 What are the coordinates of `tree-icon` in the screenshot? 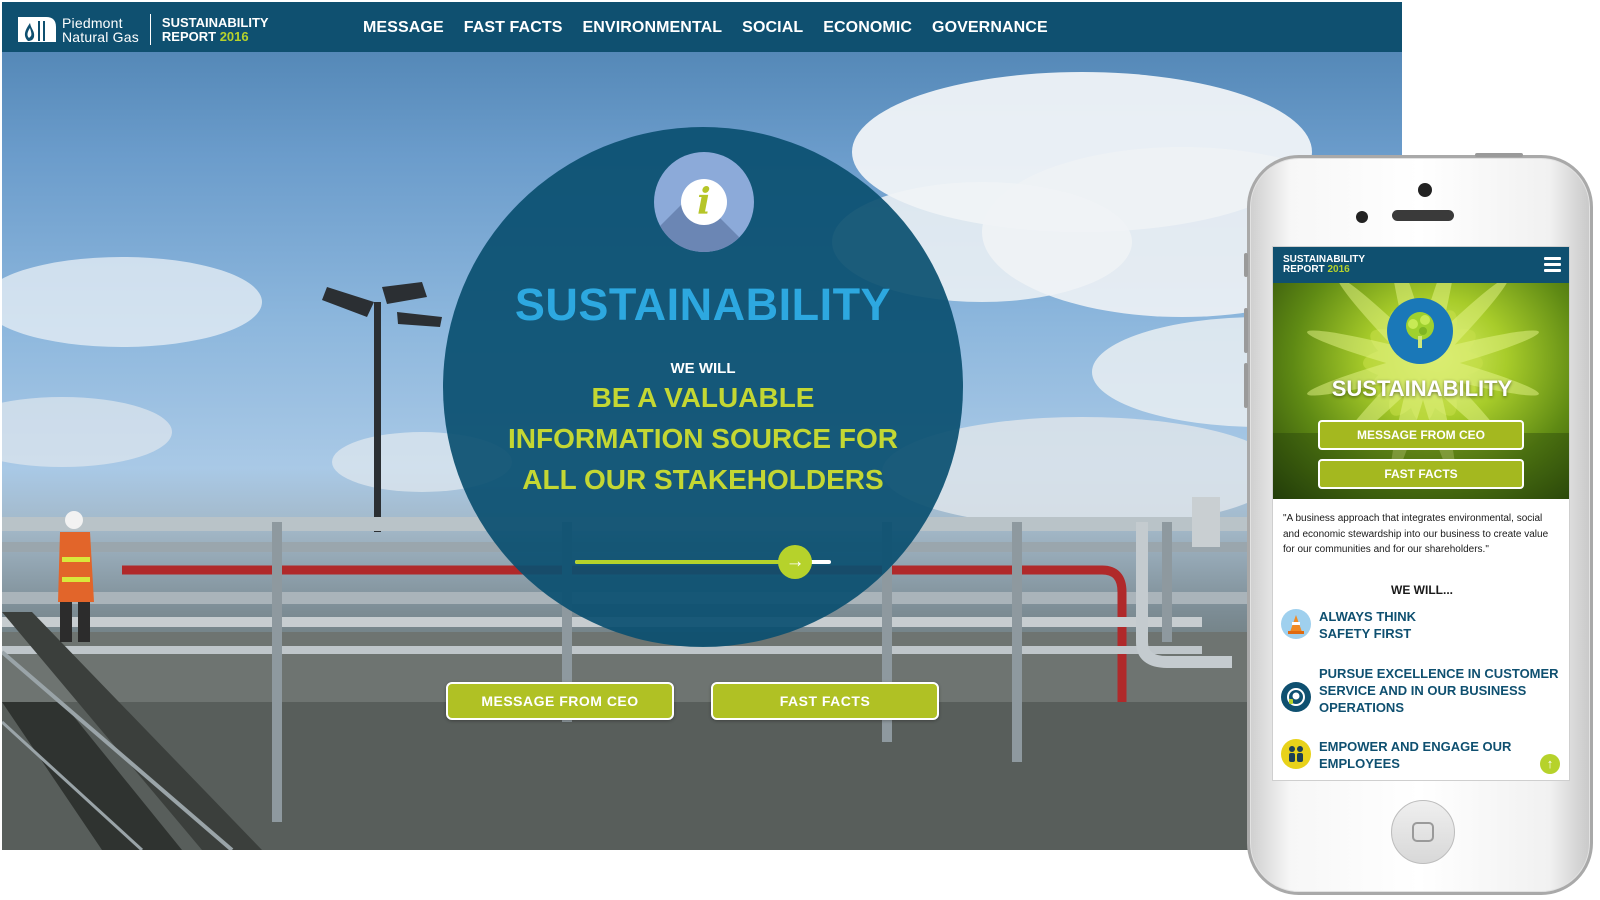 It's located at (1420, 331).